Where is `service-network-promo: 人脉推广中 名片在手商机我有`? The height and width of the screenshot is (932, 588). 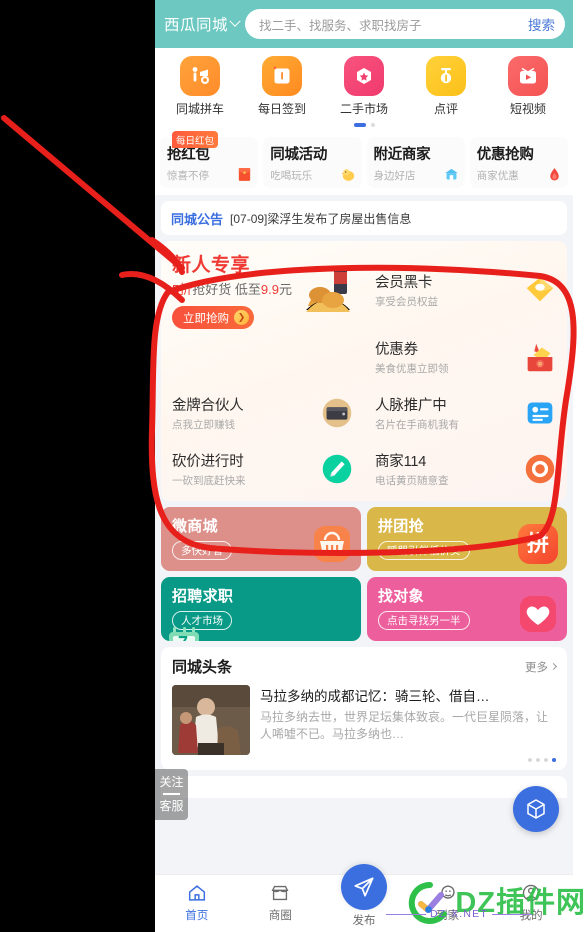 service-network-promo: 人脉推广中 名片在手商机我有 is located at coordinates (465, 413).